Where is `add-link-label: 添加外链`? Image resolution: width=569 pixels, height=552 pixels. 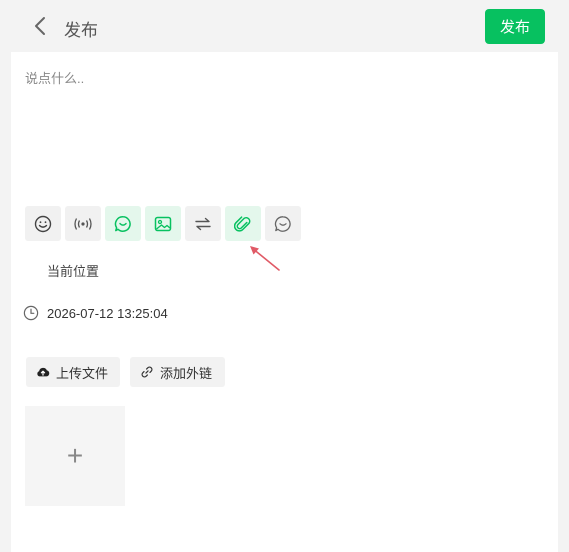 add-link-label: 添加外链 is located at coordinates (186, 373).